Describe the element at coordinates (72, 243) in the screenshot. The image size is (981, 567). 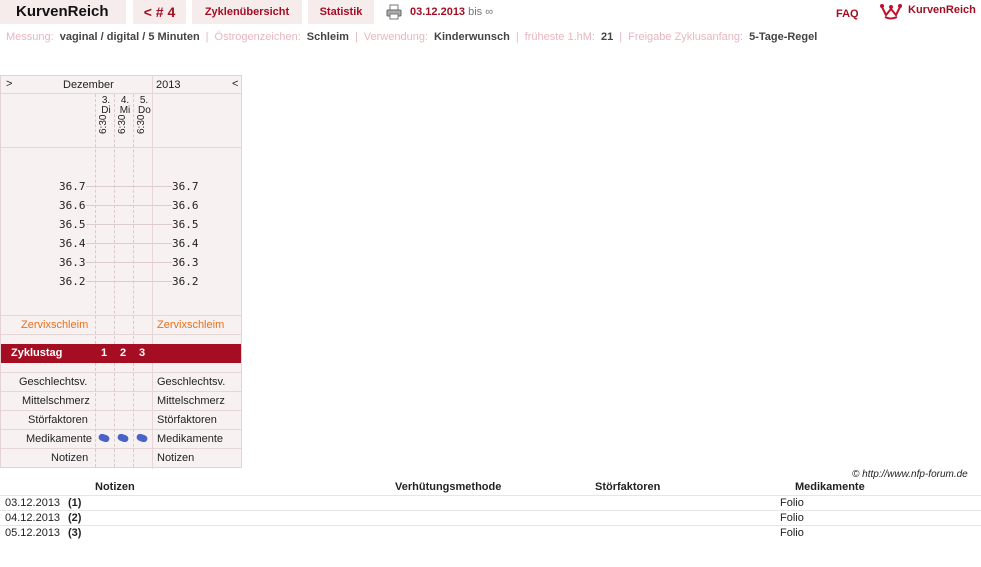
I see `temperature-label-left: 36.4` at that location.